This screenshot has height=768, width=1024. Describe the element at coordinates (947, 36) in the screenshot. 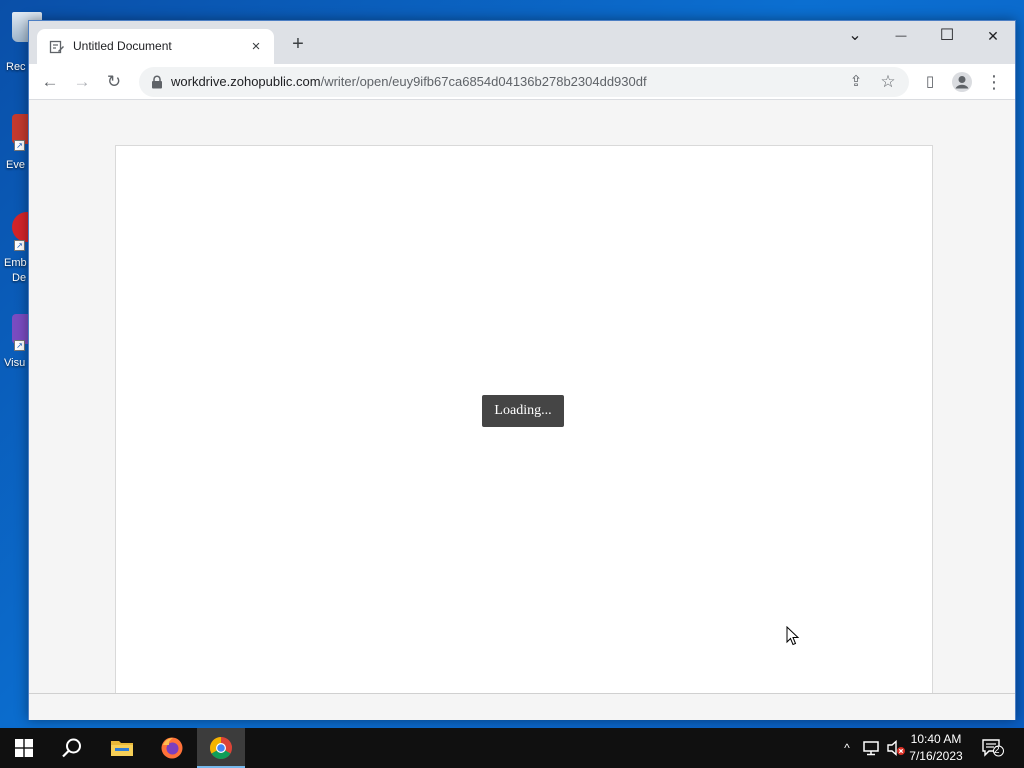

I see `maximize-button: ☐` at that location.